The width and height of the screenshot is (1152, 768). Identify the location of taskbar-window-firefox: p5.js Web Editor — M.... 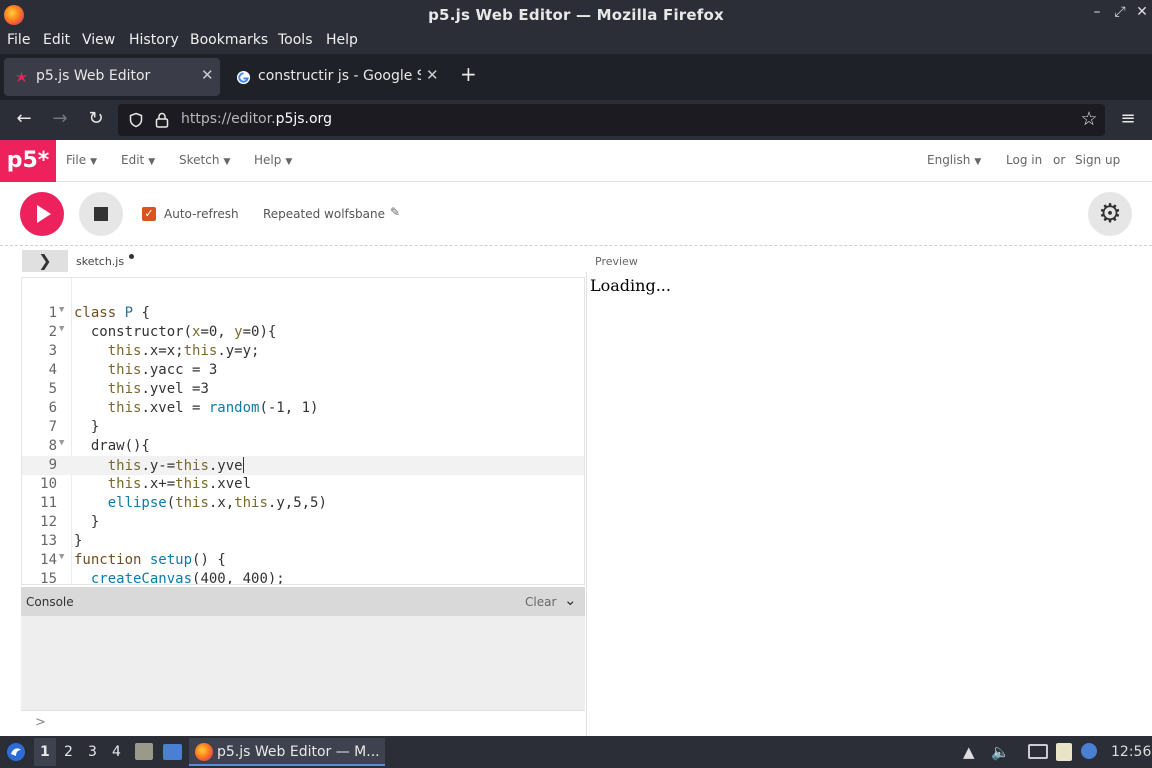
(287, 752).